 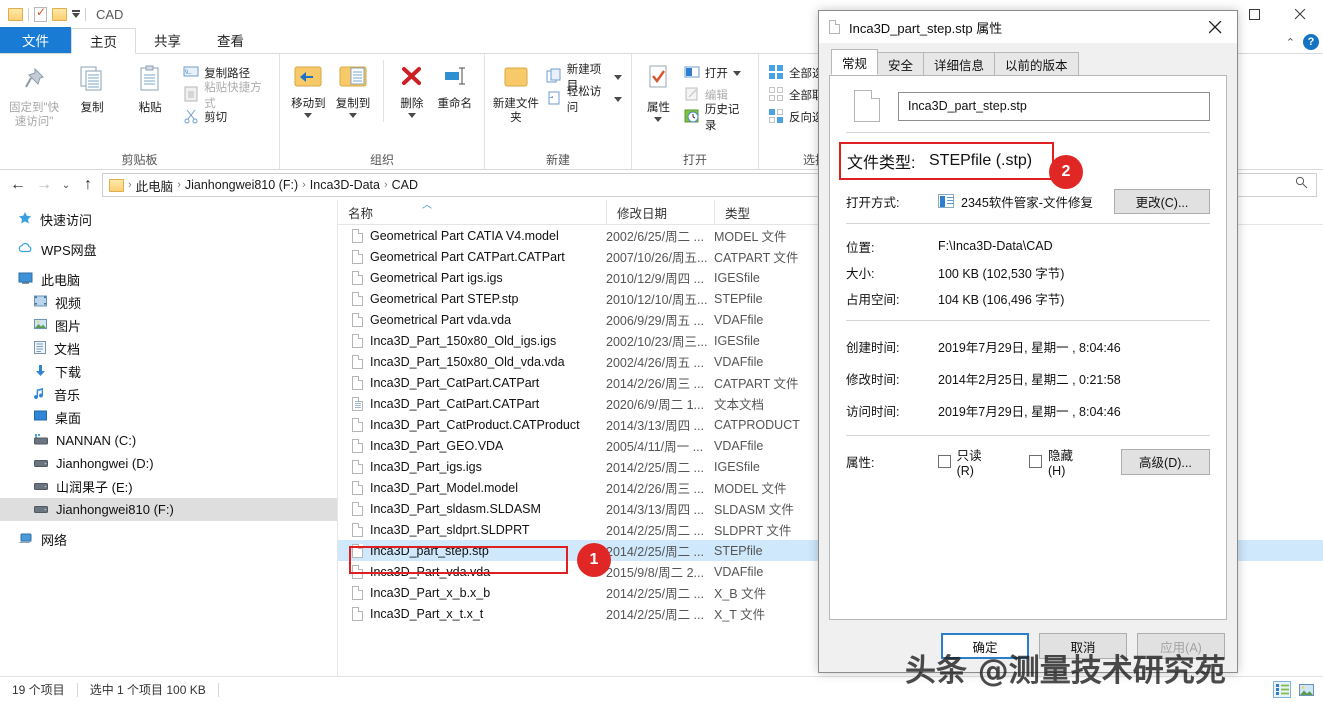 I want to click on close-button, so click(x=1300, y=14).